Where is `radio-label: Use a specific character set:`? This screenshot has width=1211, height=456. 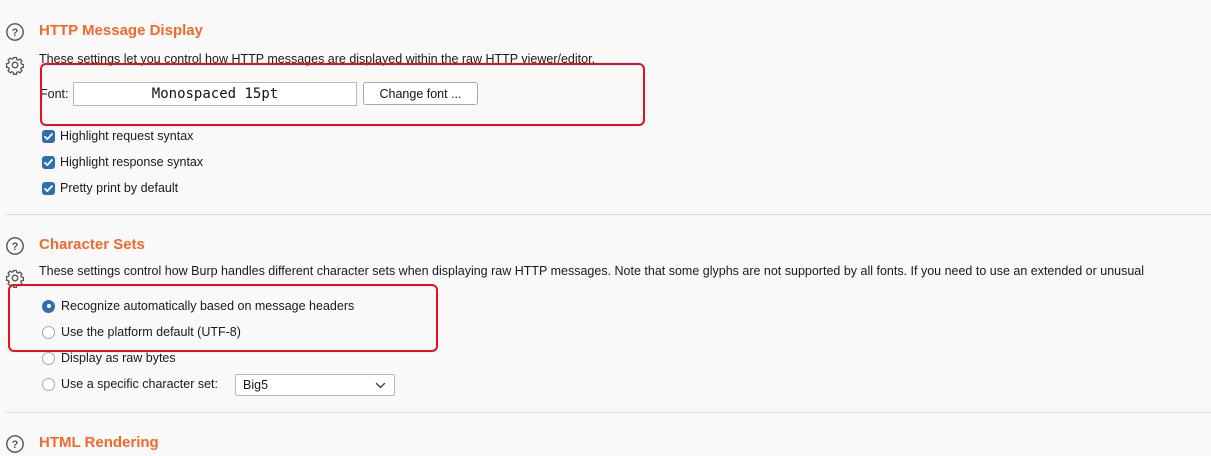
radio-label: Use a specific character set: is located at coordinates (140, 384).